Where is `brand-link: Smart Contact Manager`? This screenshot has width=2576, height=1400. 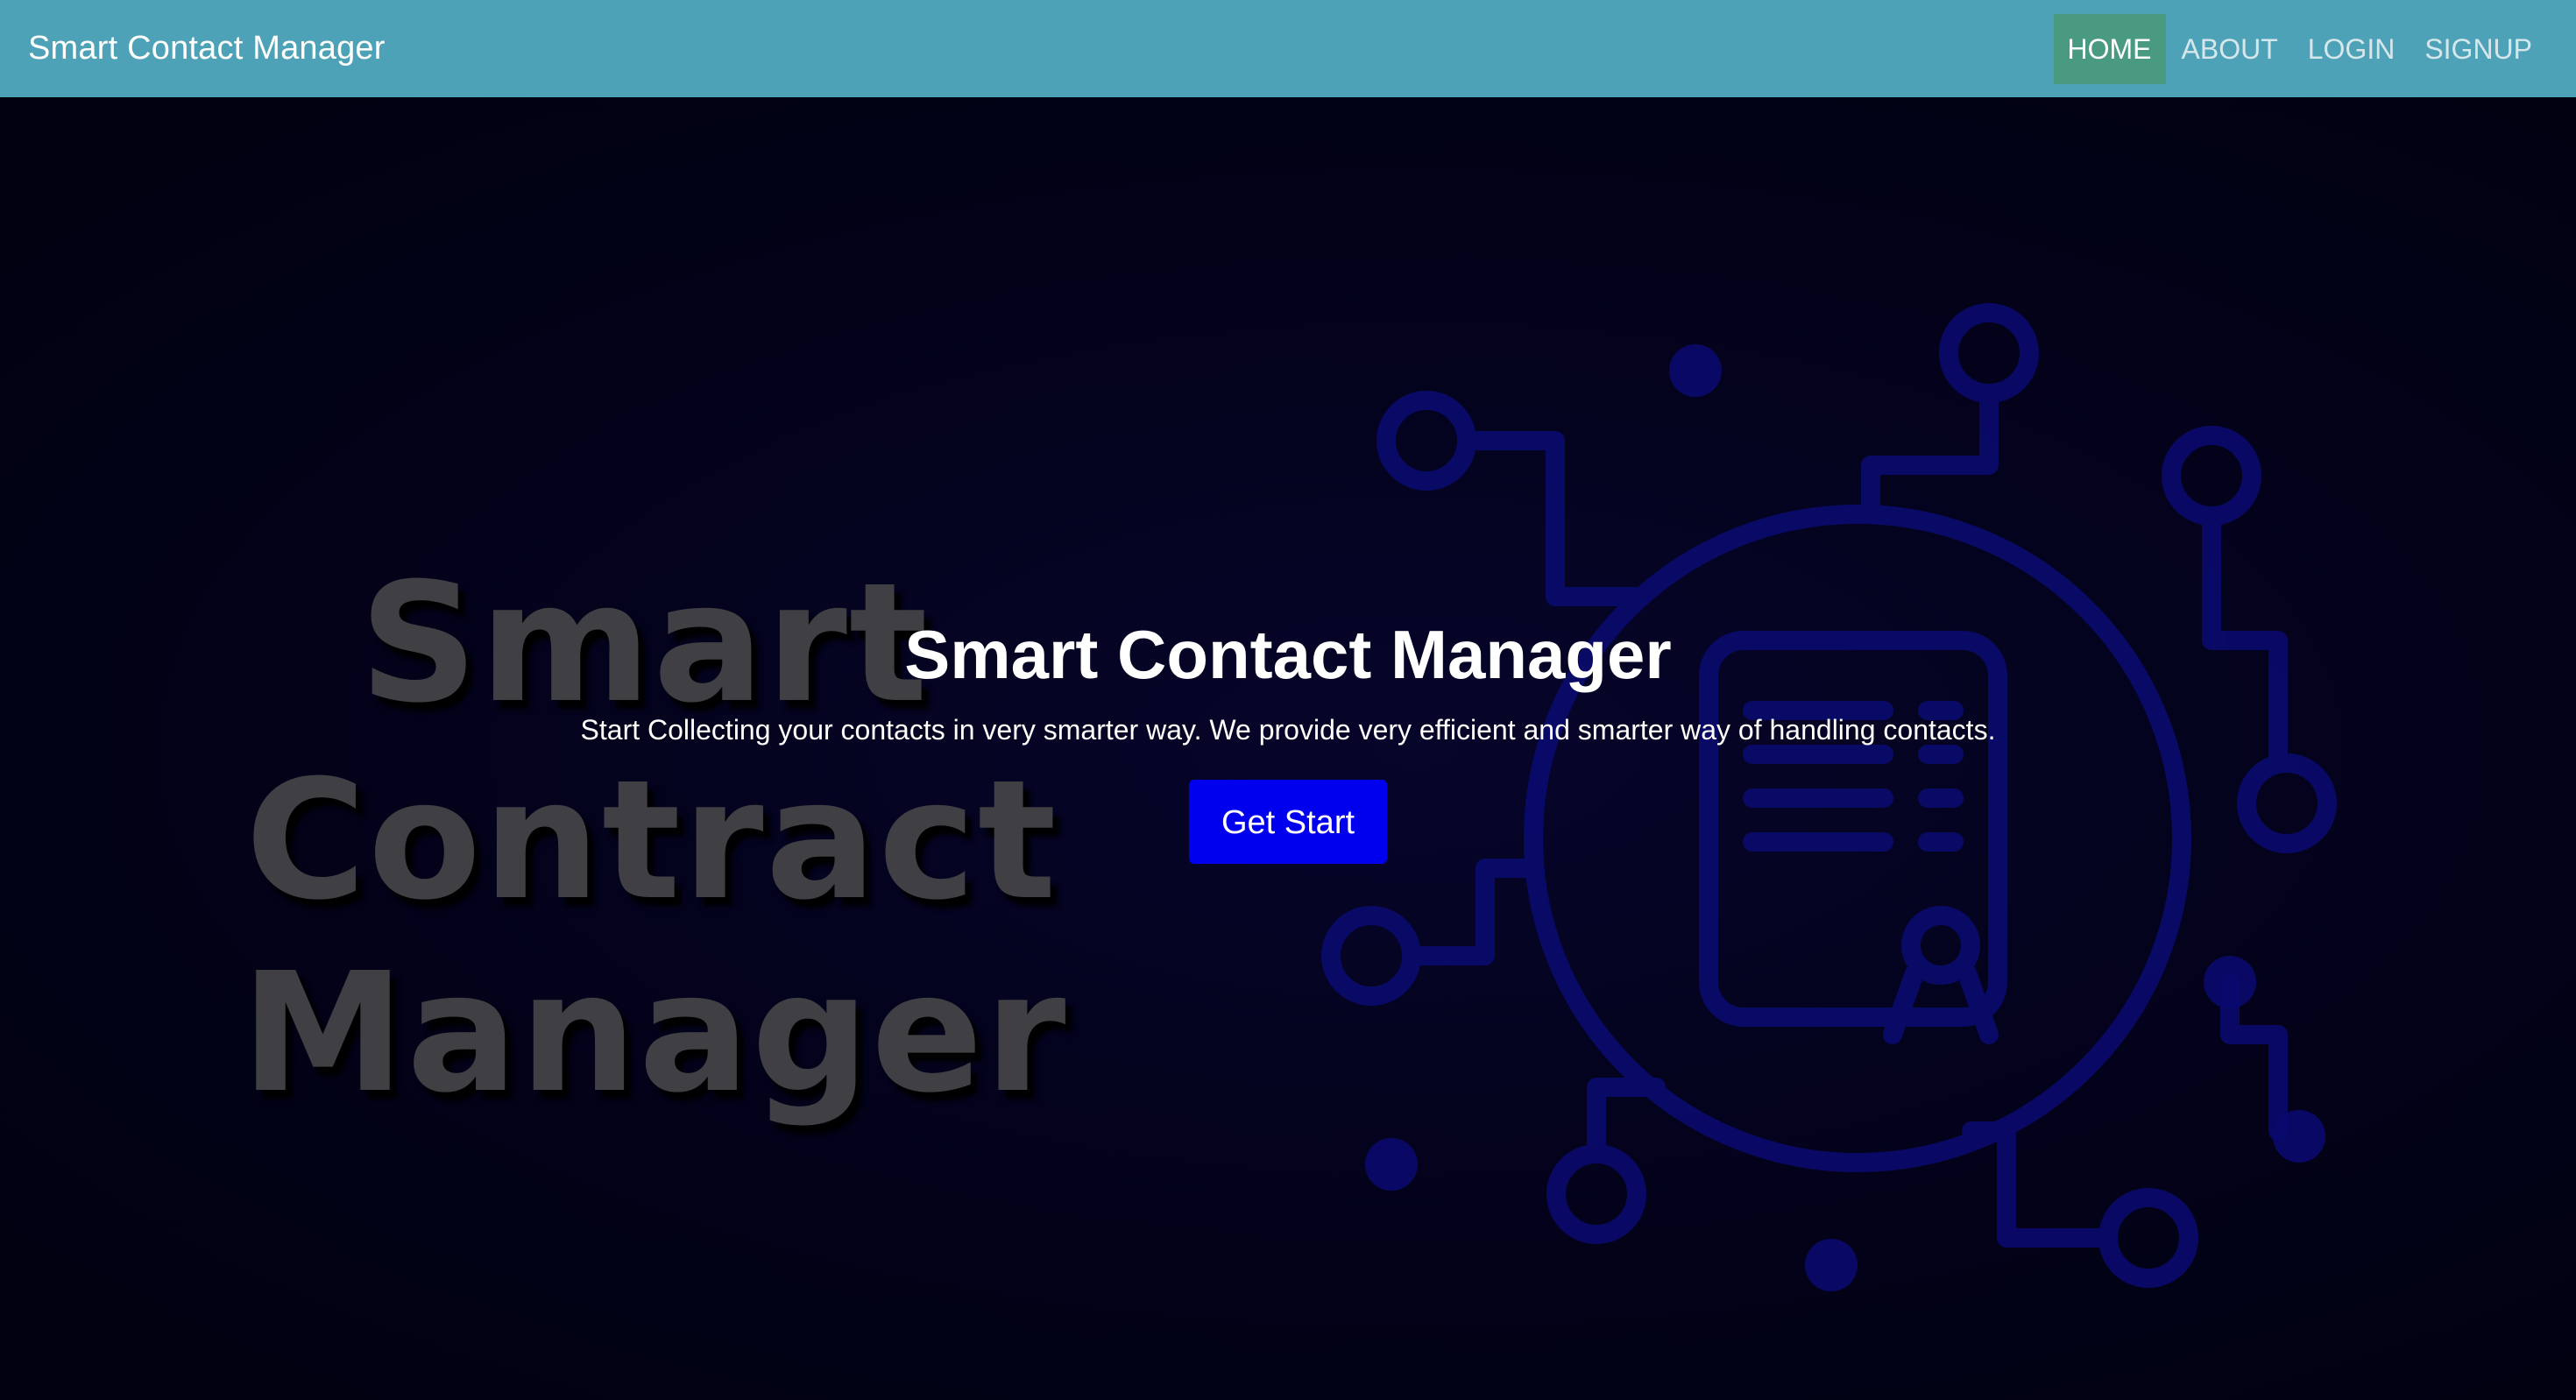
brand-link: Smart Contact Manager is located at coordinates (207, 48).